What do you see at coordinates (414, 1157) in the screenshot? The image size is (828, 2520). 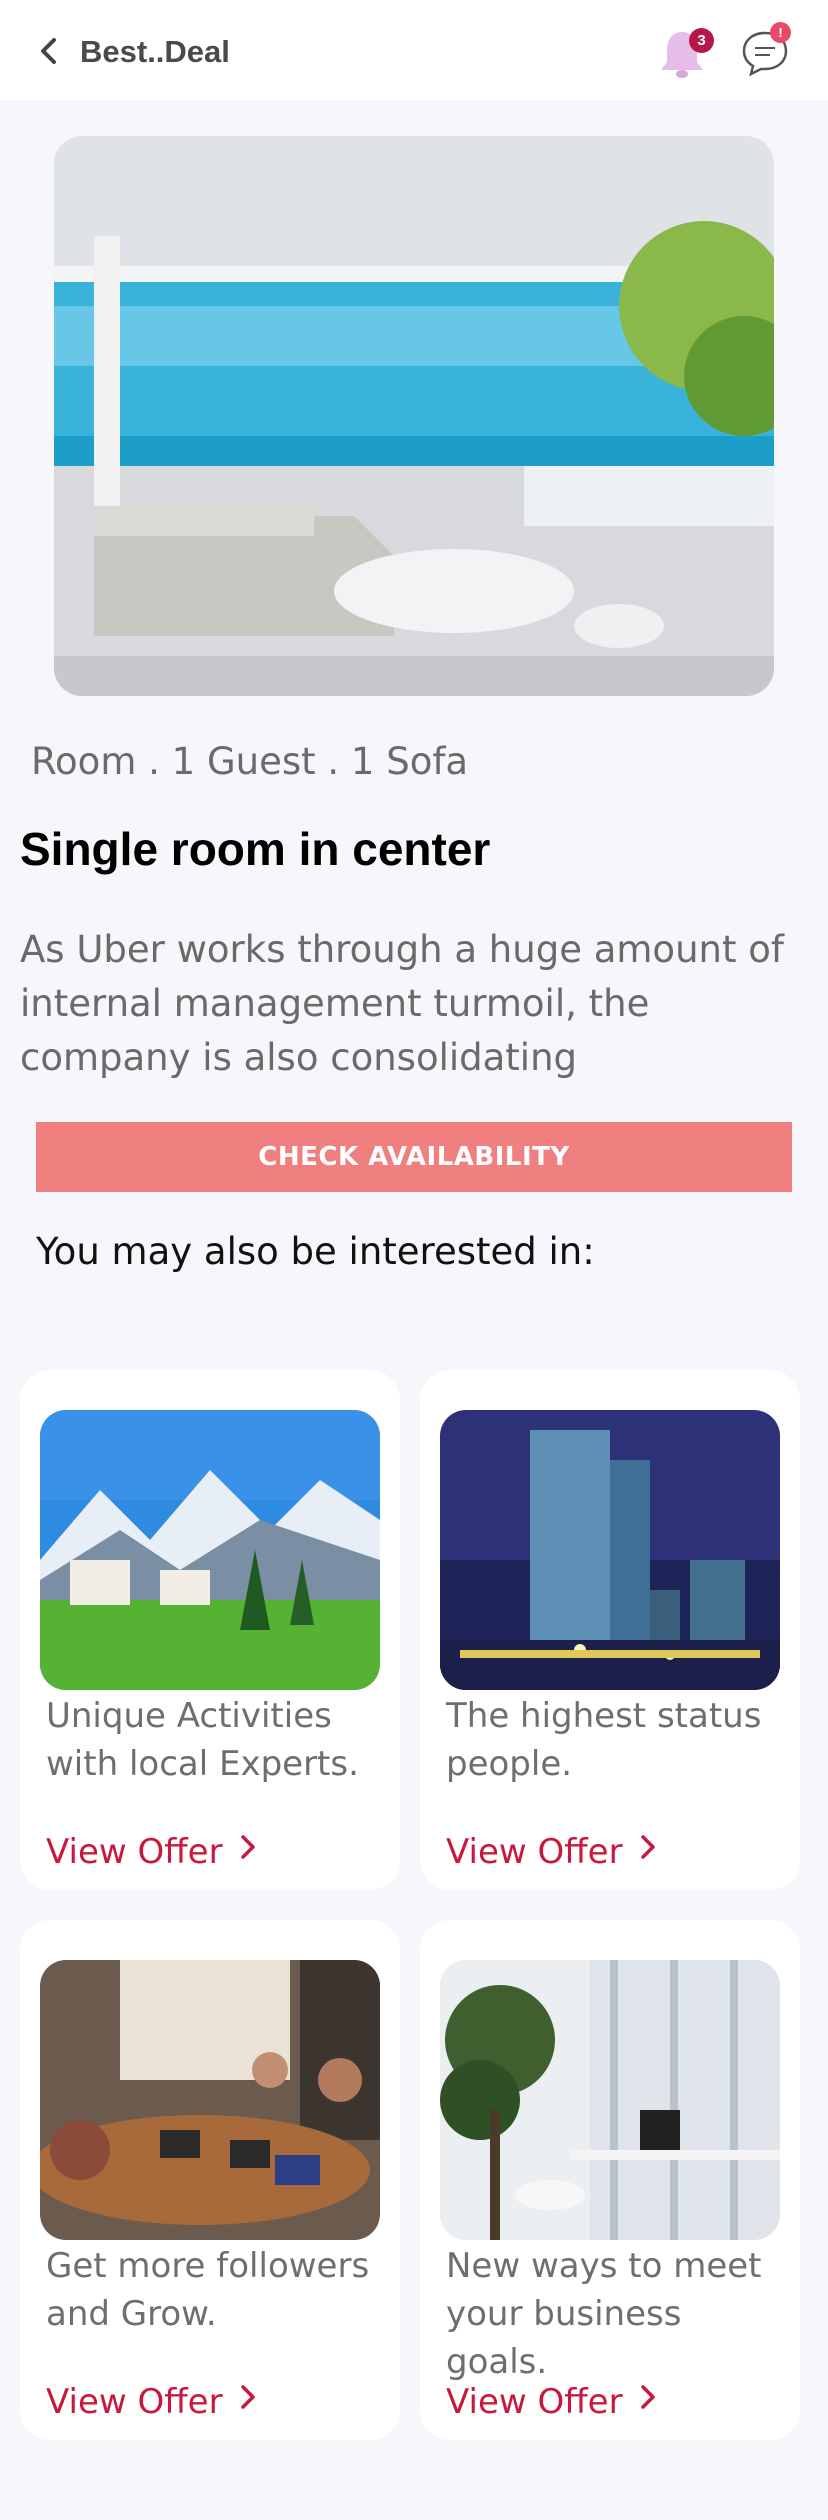 I see `check-availability-button: CHECK AVAILABILITY` at bounding box center [414, 1157].